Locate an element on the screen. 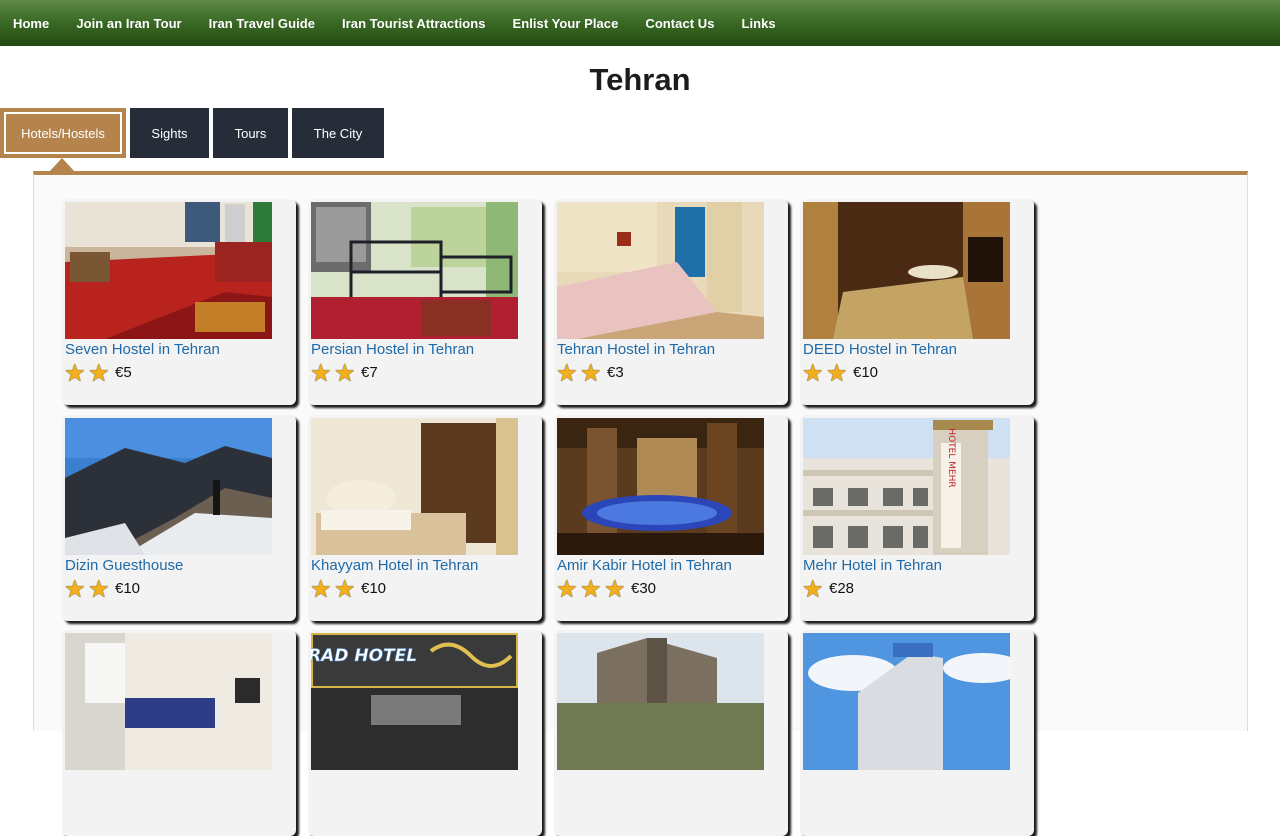 Image resolution: width=1280 pixels, height=836 pixels. nav-join-tour: Join an Iran Tour is located at coordinates (128, 23).